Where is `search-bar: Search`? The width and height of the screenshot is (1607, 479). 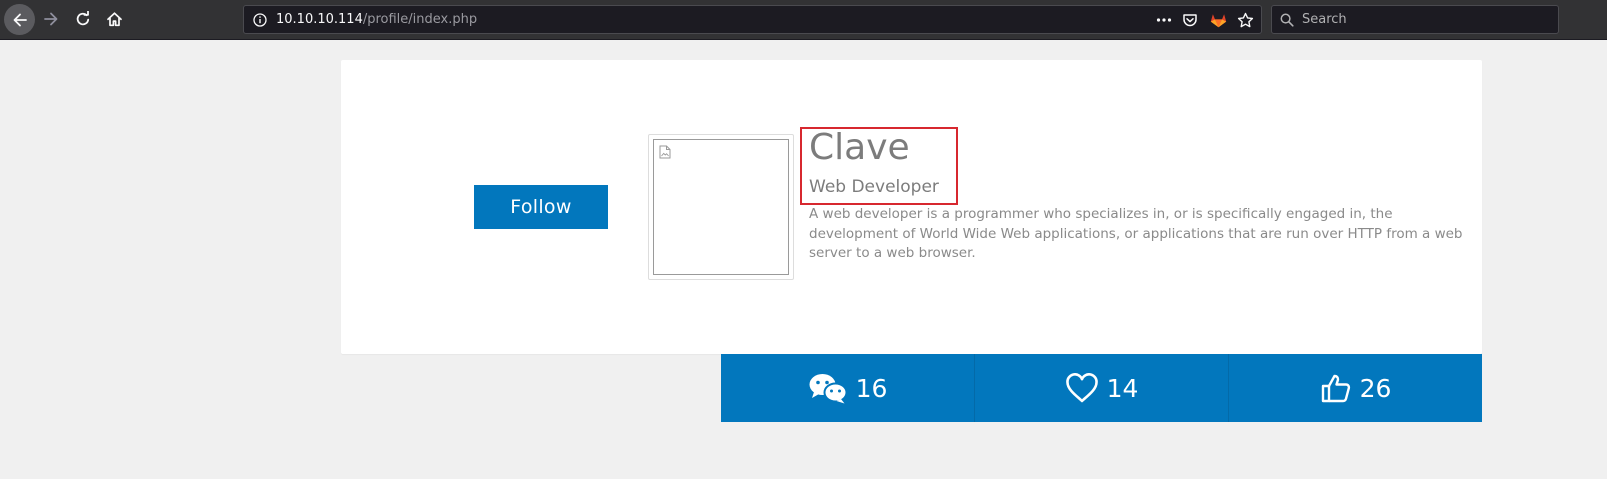
search-bar: Search is located at coordinates (1415, 19).